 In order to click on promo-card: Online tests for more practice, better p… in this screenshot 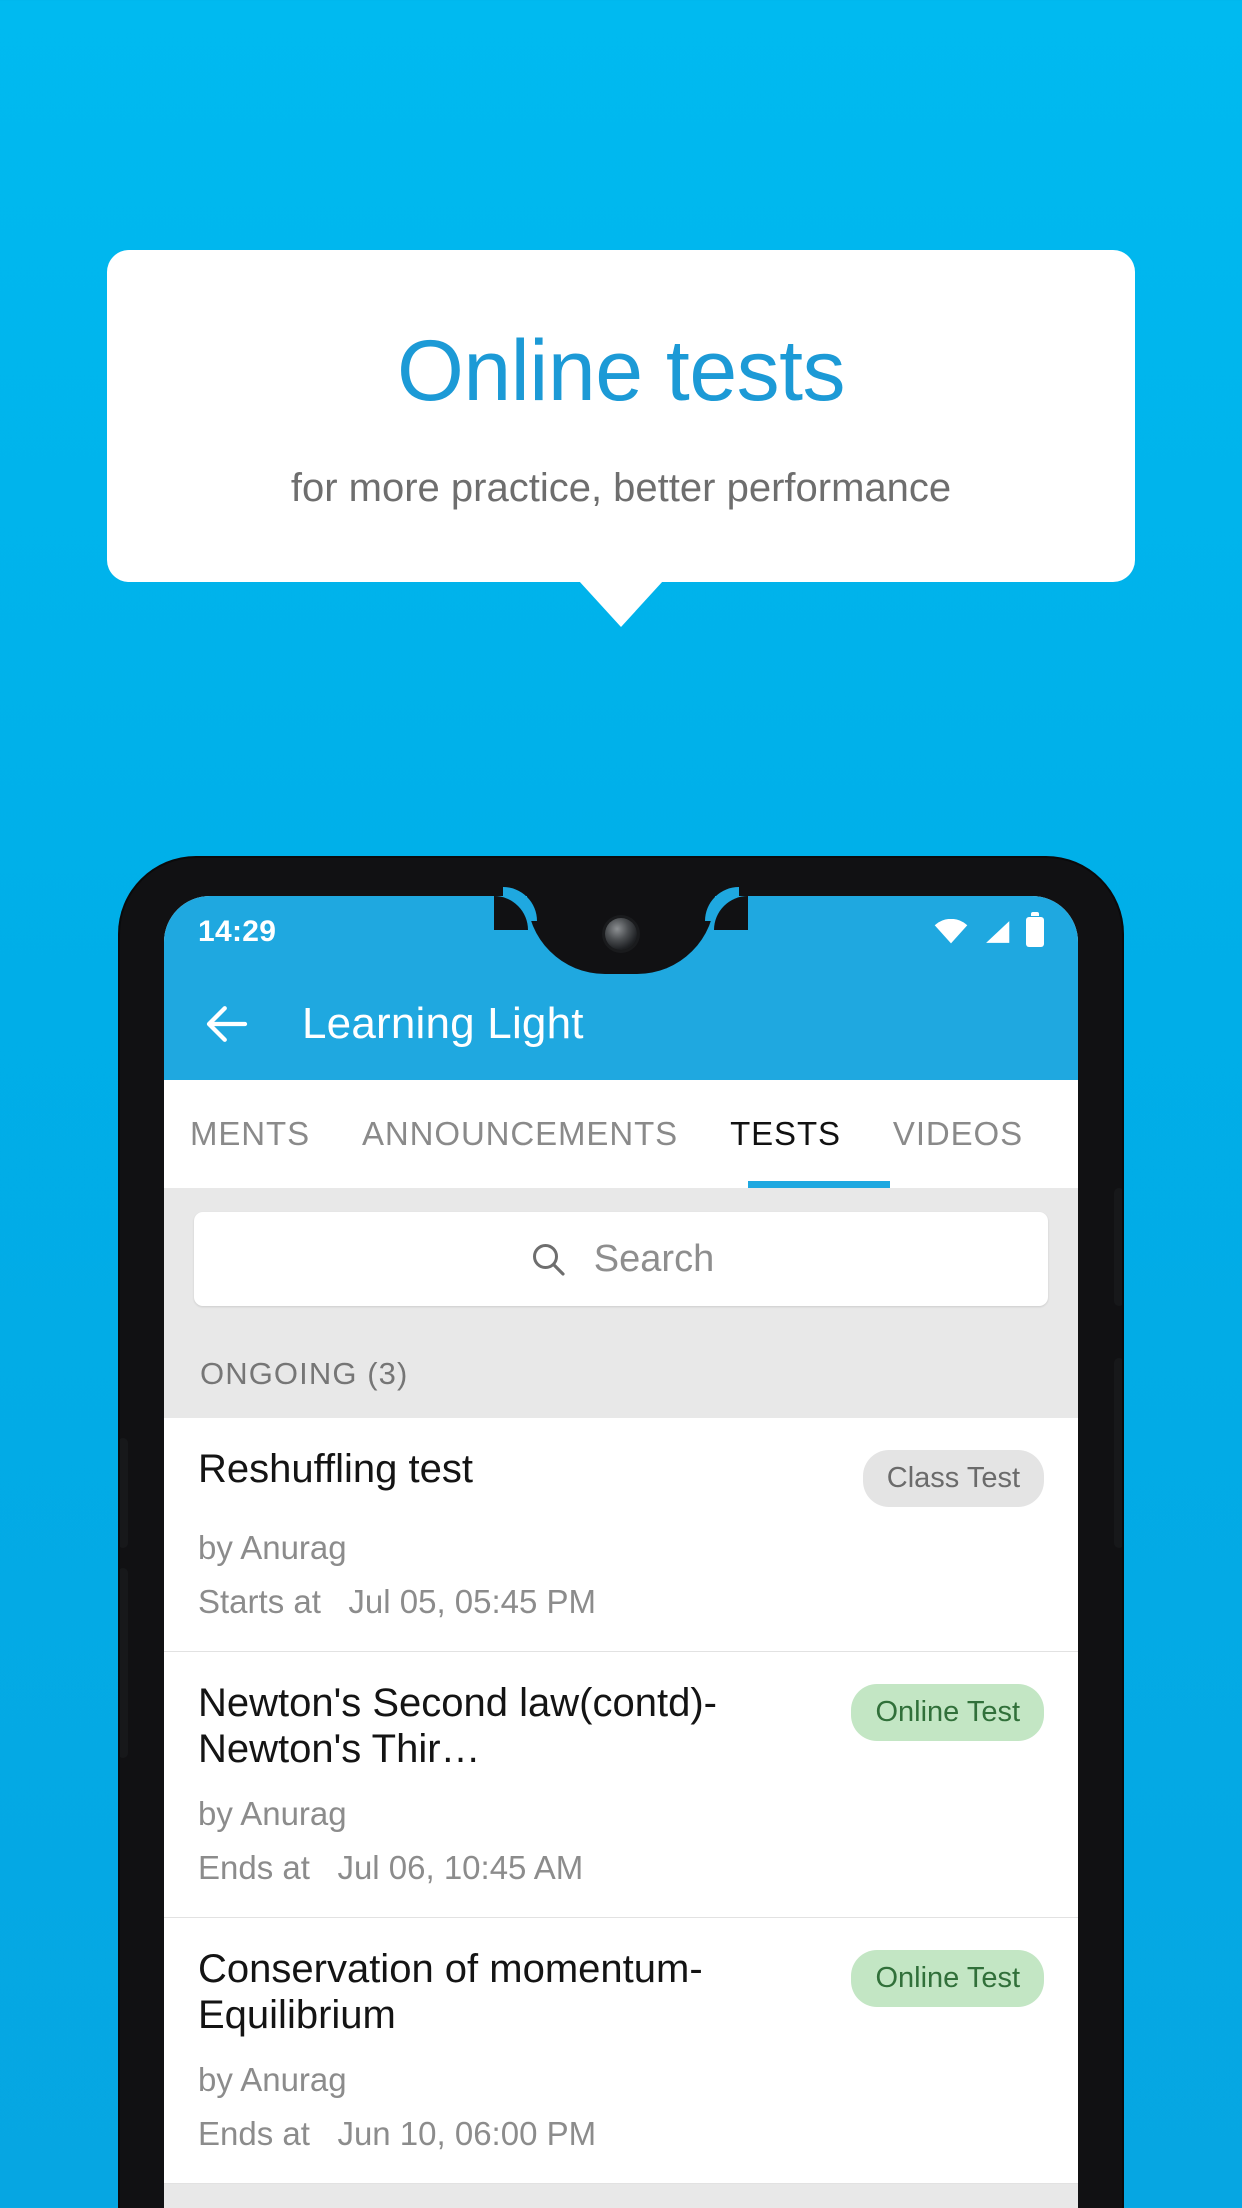, I will do `click(621, 416)`.